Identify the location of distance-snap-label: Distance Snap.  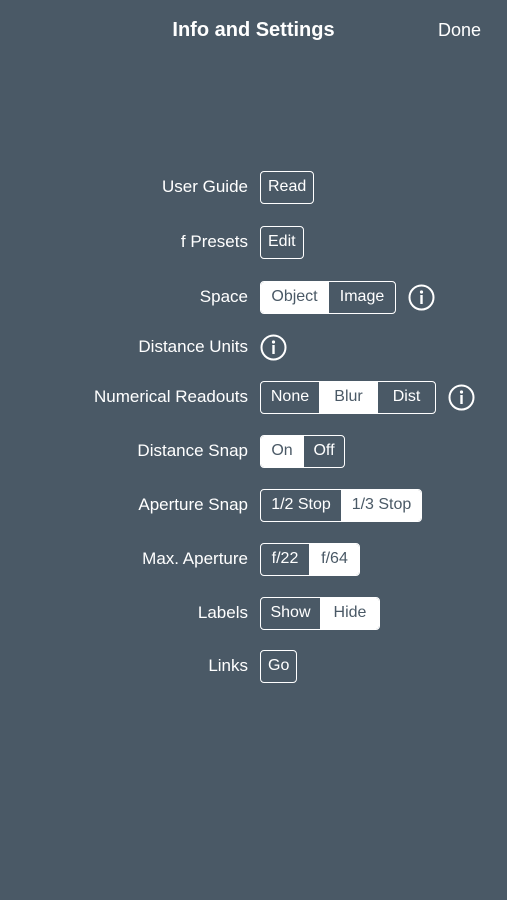
(192, 450).